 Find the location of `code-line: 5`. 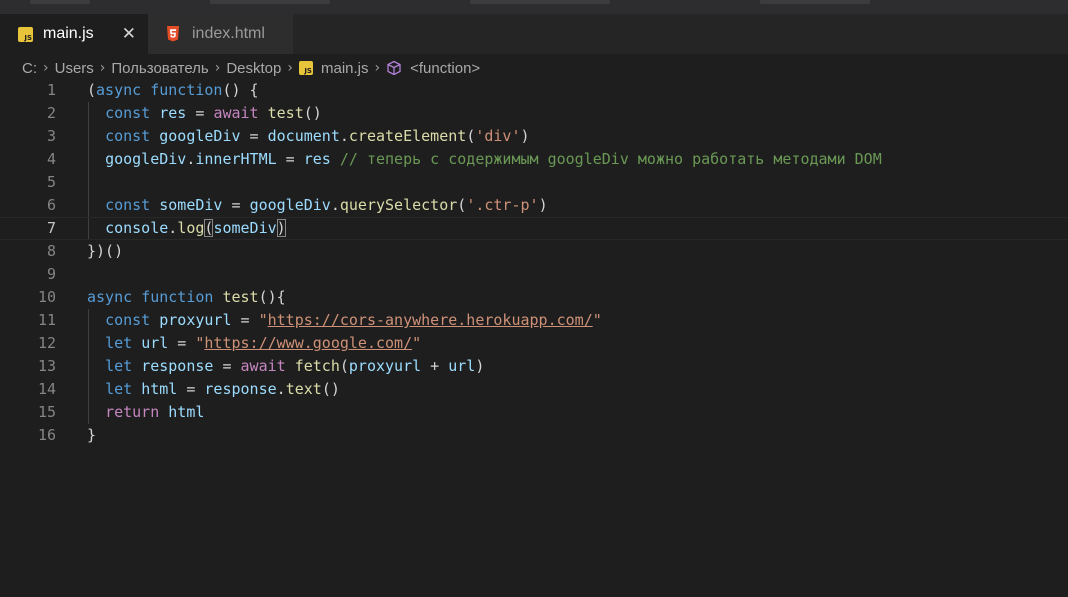

code-line: 5 is located at coordinates (534, 182).